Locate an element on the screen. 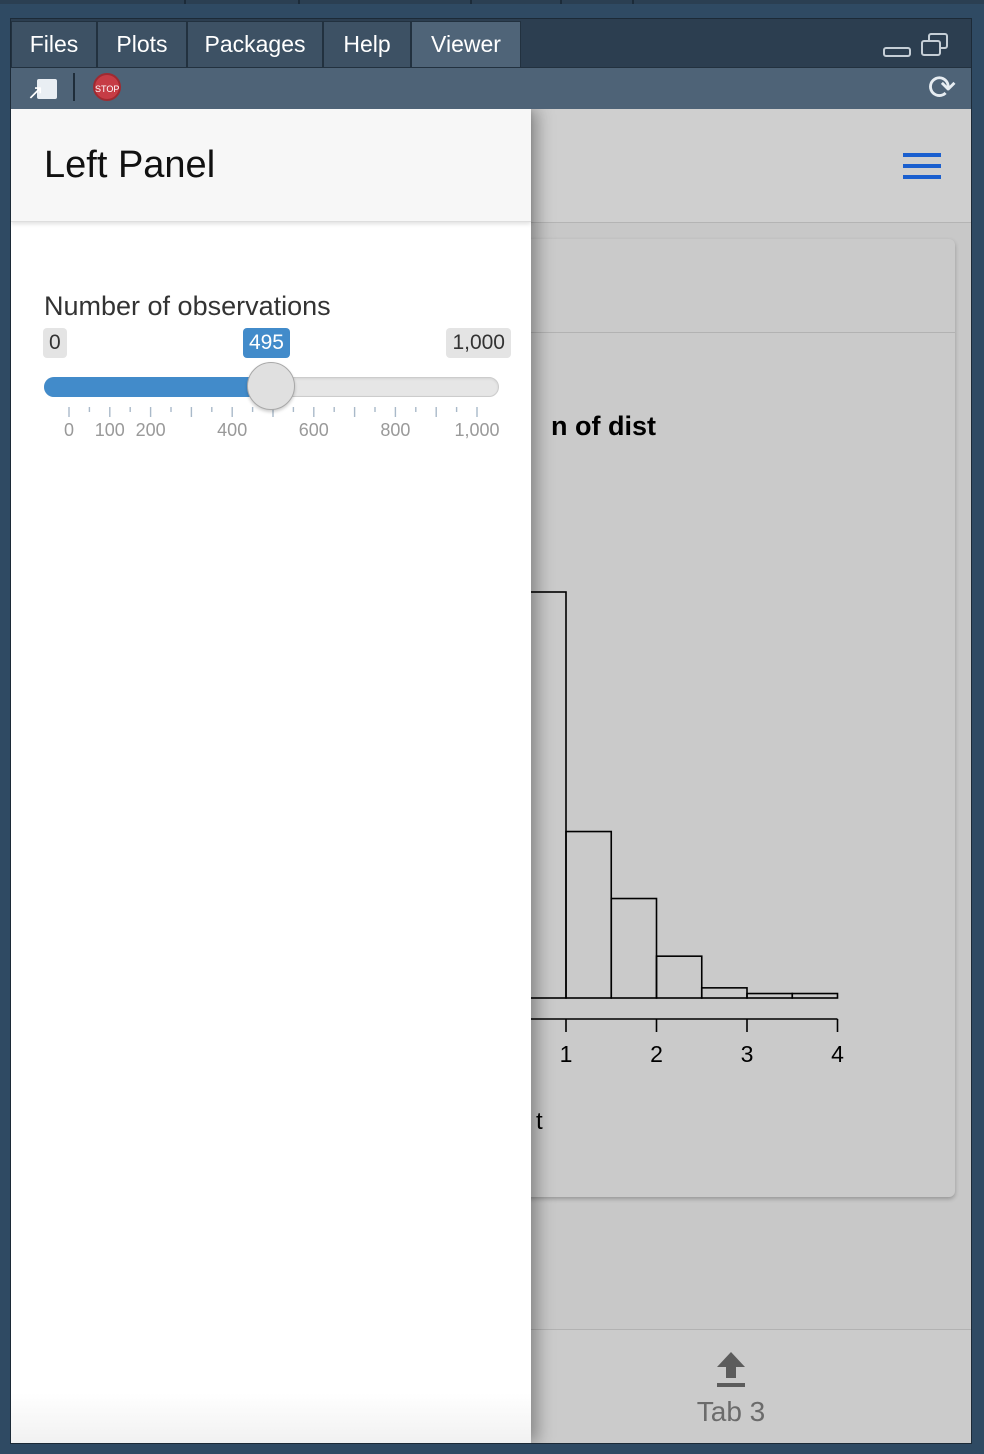  slider-grid-label: 600 is located at coordinates (314, 430).